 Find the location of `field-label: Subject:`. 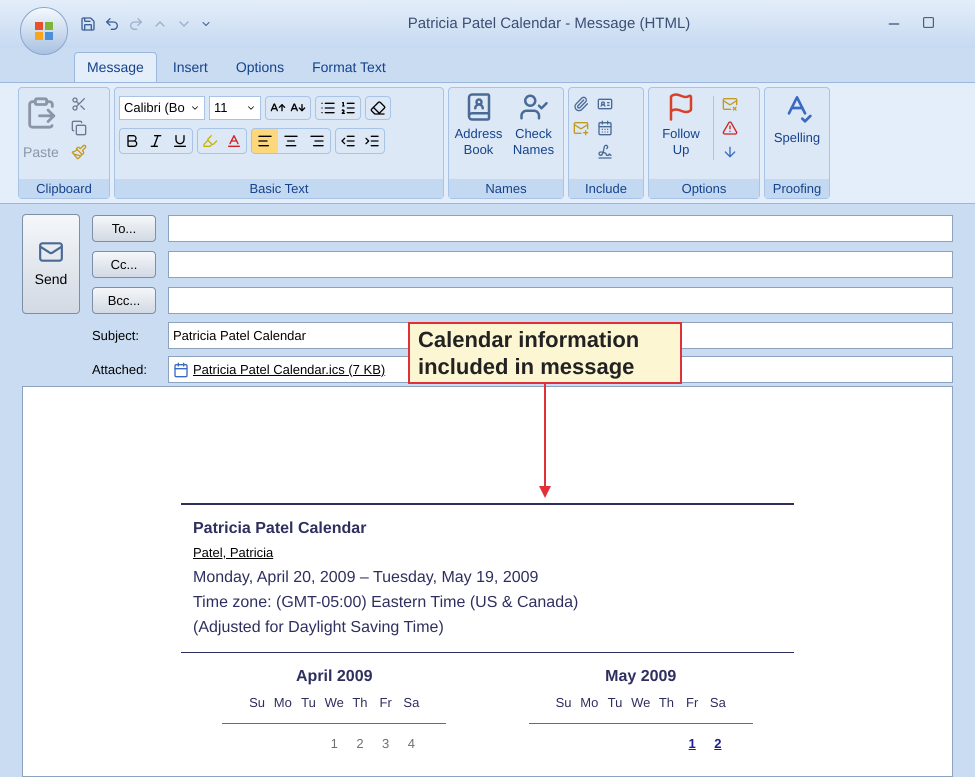

field-label: Subject: is located at coordinates (116, 335).